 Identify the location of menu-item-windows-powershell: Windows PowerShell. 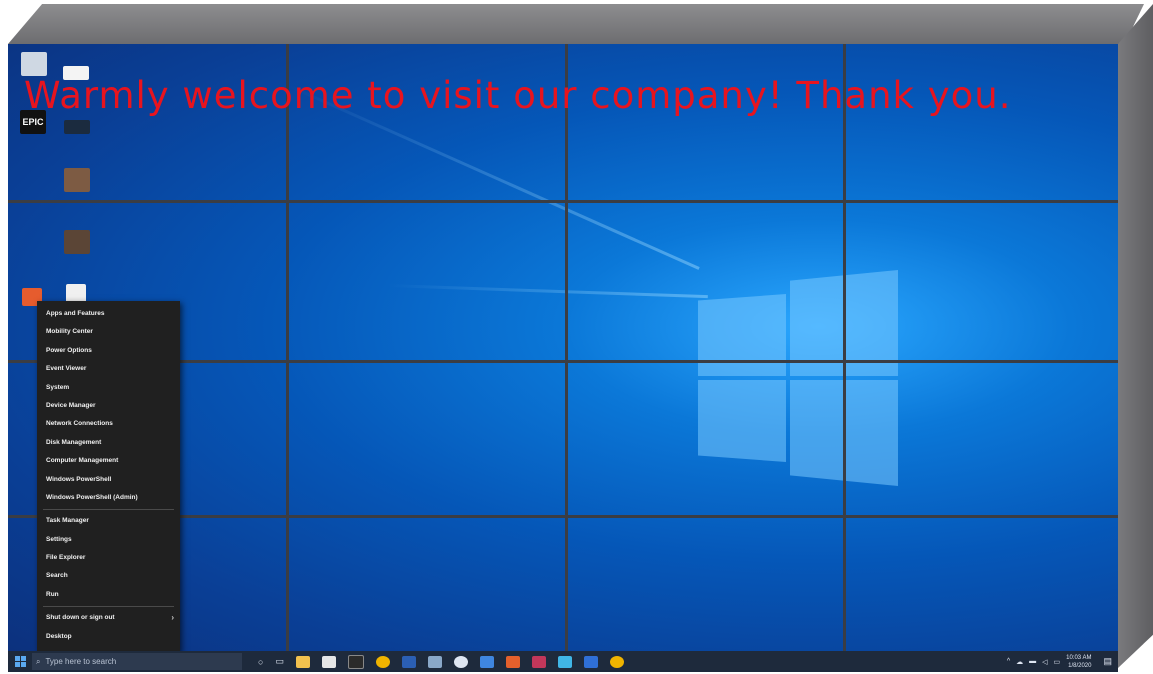
(108, 480).